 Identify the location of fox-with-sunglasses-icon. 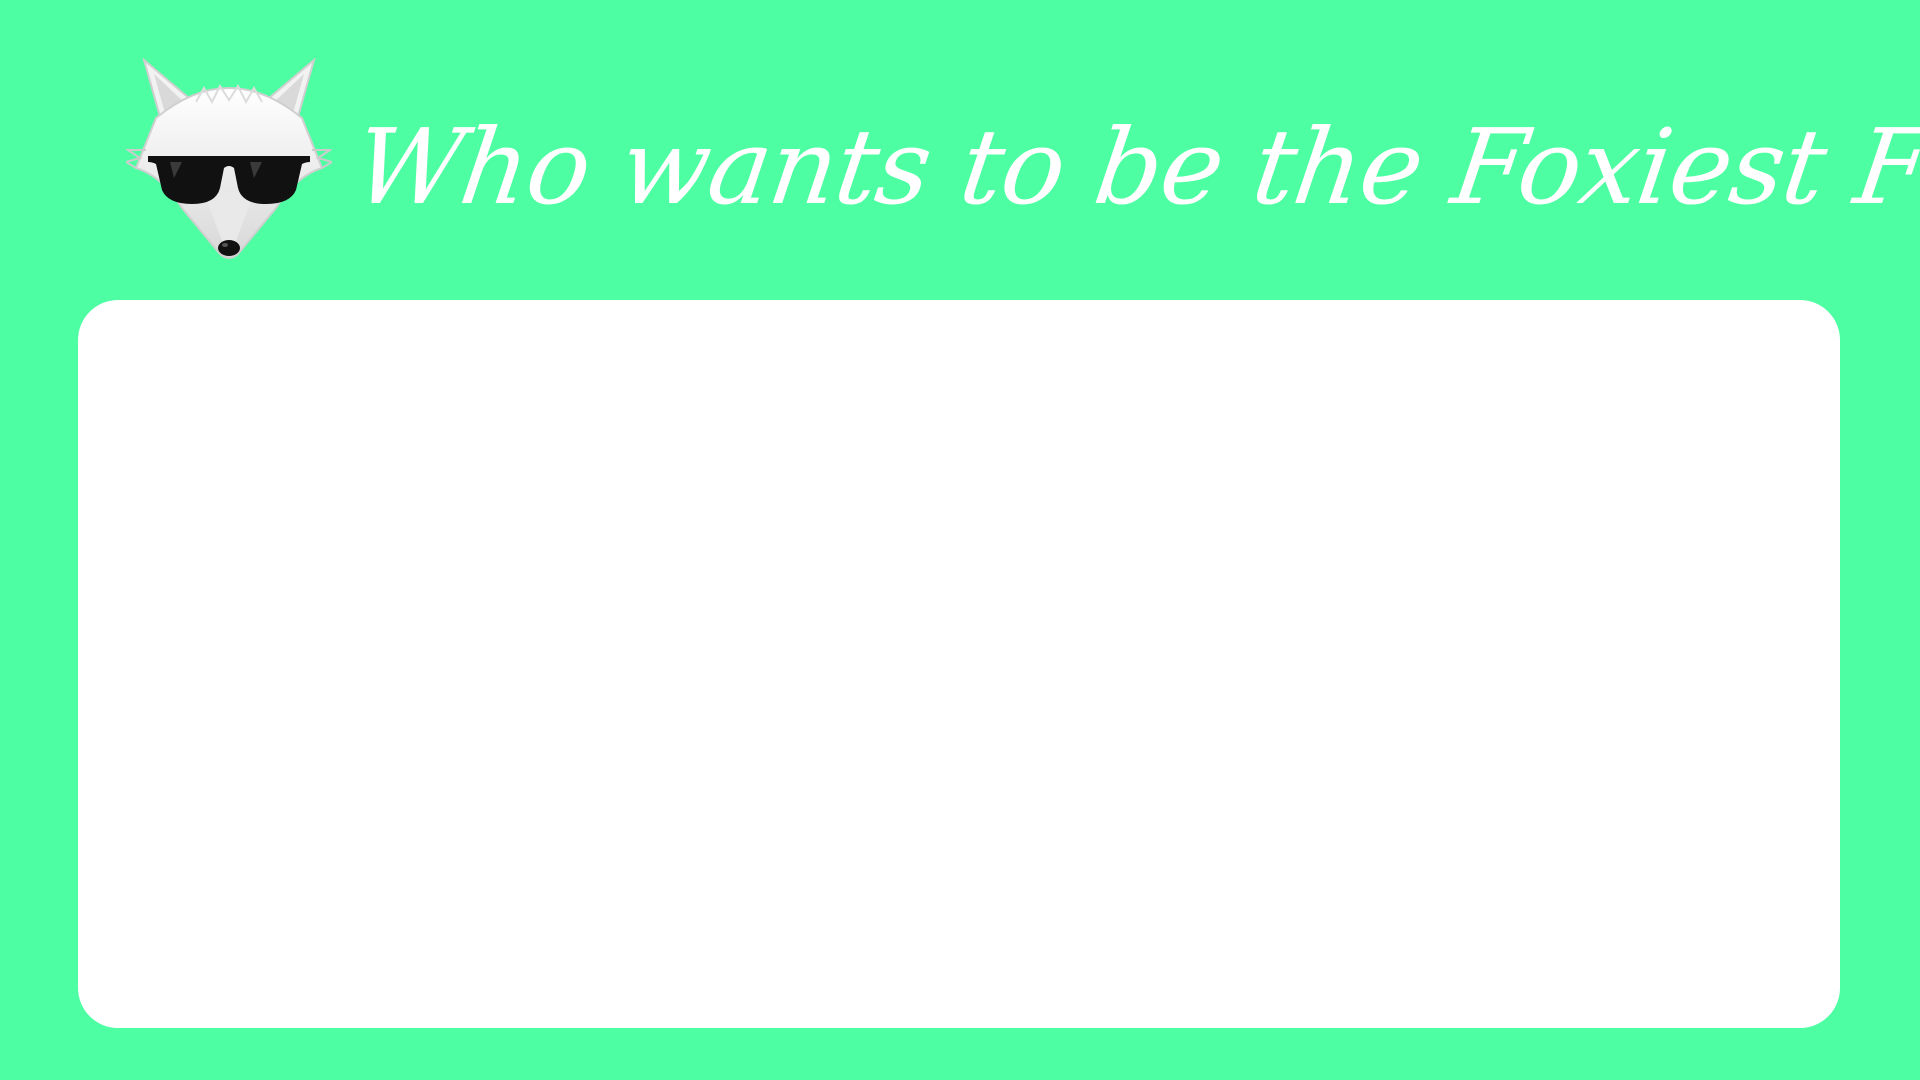
(229, 160).